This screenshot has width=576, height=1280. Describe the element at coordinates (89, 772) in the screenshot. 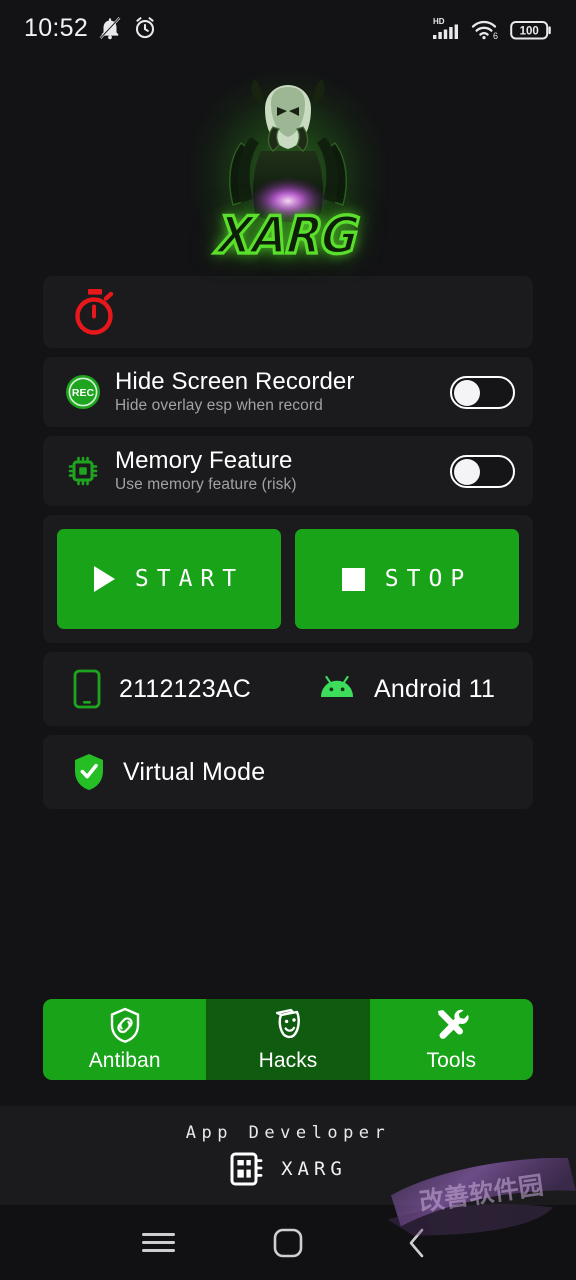

I see `shield-check-icon` at that location.